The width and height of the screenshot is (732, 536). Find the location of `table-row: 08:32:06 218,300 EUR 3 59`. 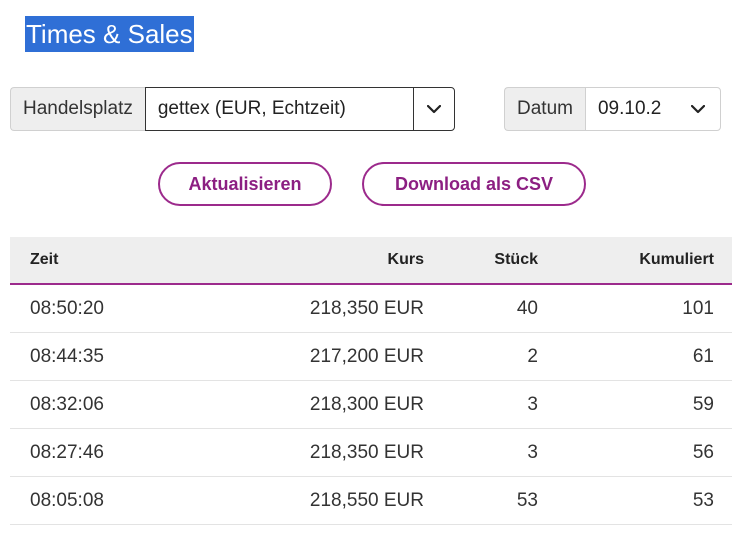

table-row: 08:32:06 218,300 EUR 3 59 is located at coordinates (371, 405).